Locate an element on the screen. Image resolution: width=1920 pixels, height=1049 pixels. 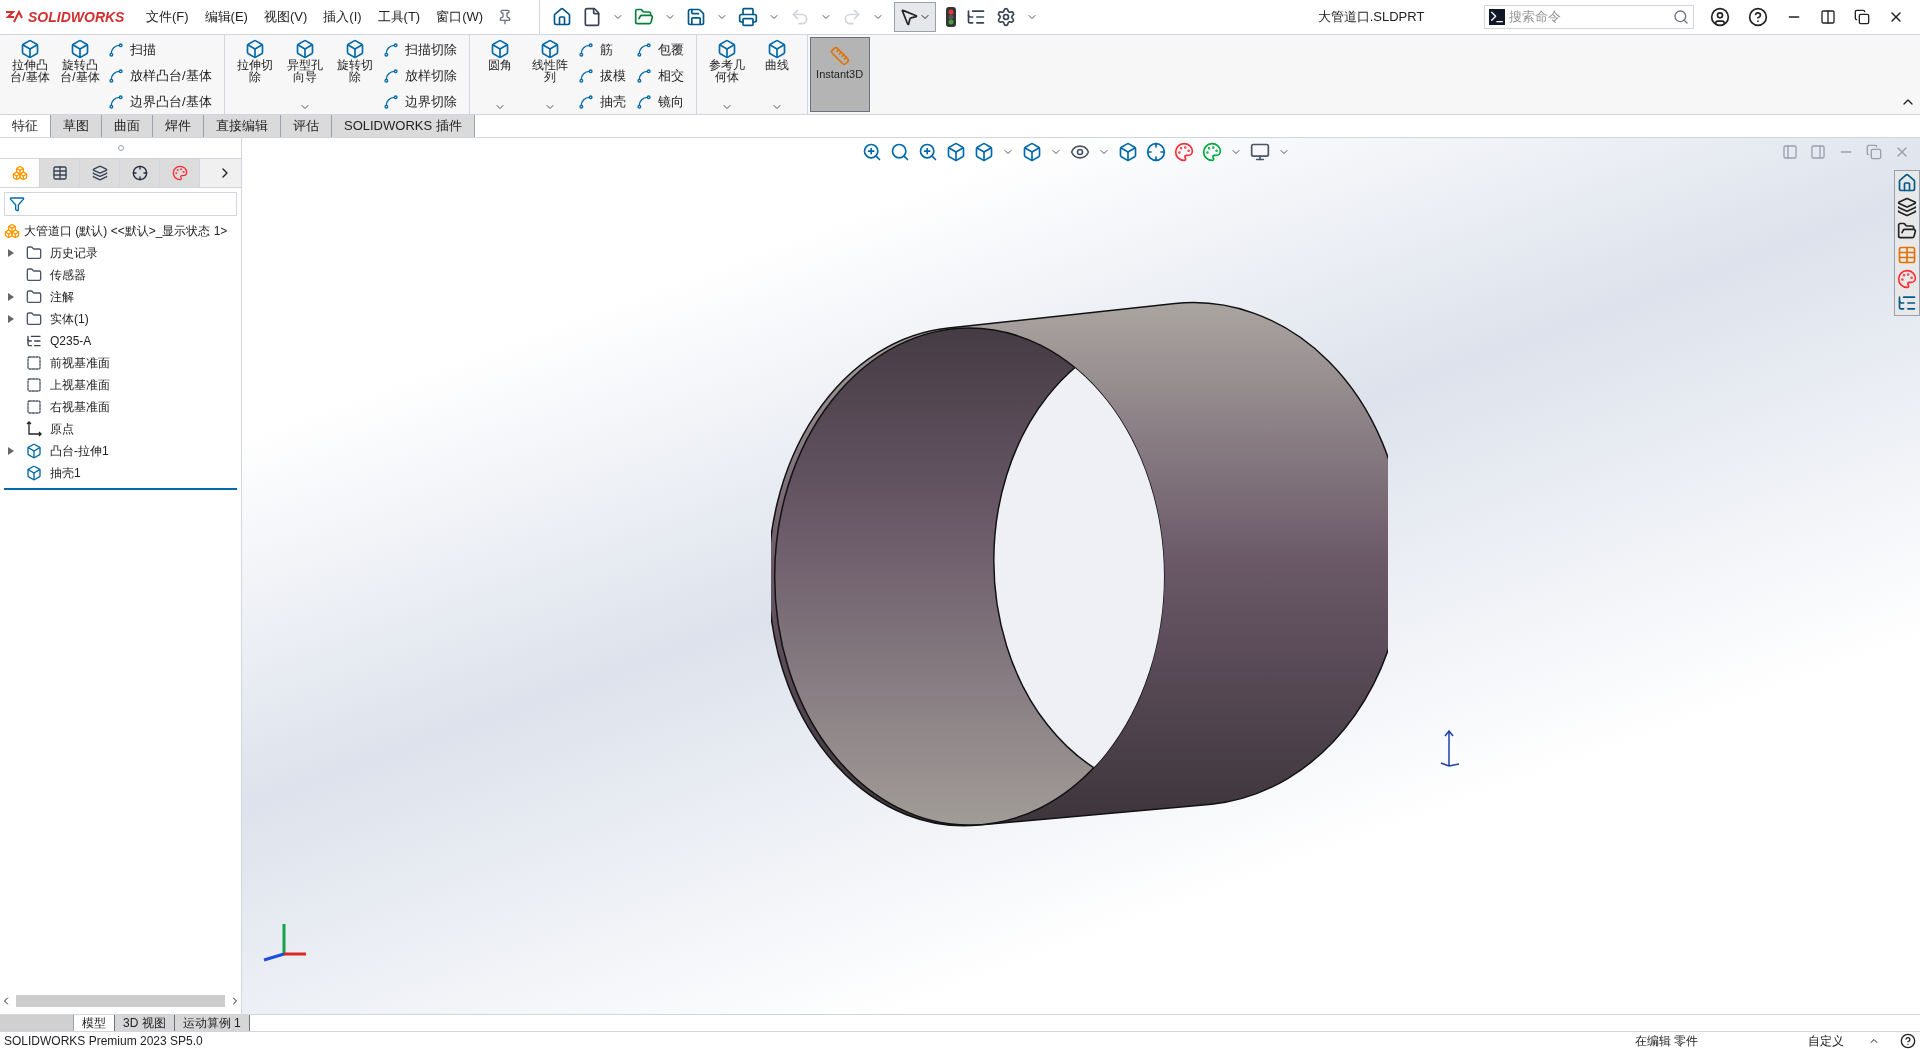
tree-item: 上视基准面 is located at coordinates (80, 385).